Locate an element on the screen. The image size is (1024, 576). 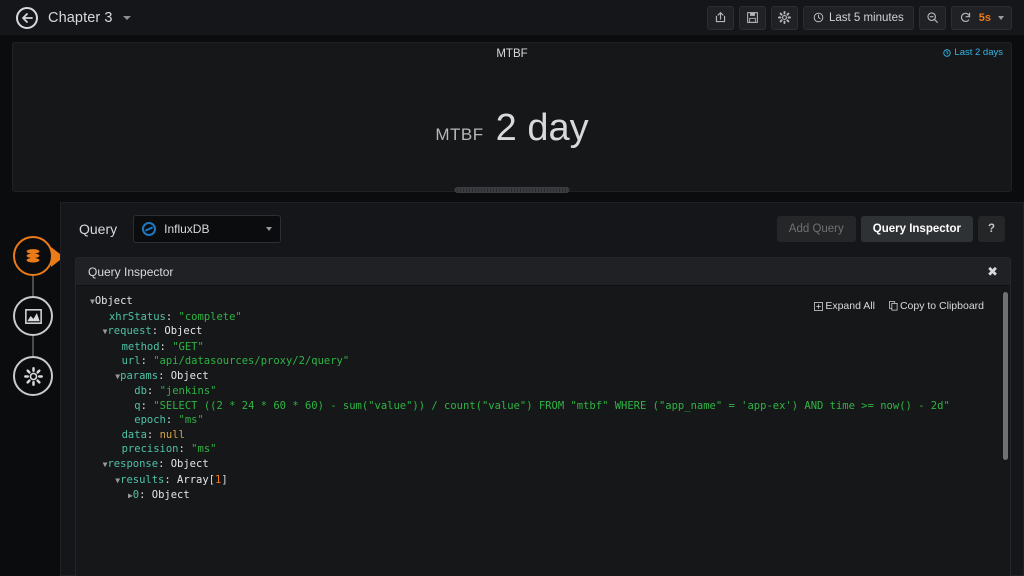
rail-tab-general is located at coordinates (33, 376).